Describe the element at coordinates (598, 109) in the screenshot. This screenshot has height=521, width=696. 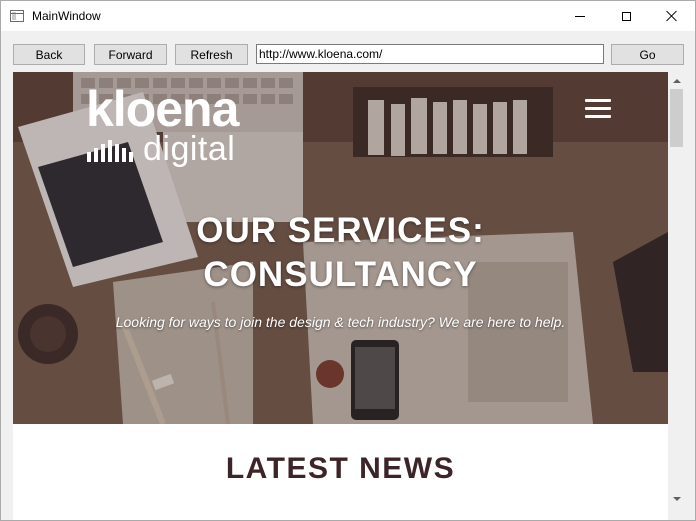
I see `hamburger-menu-icon` at that location.